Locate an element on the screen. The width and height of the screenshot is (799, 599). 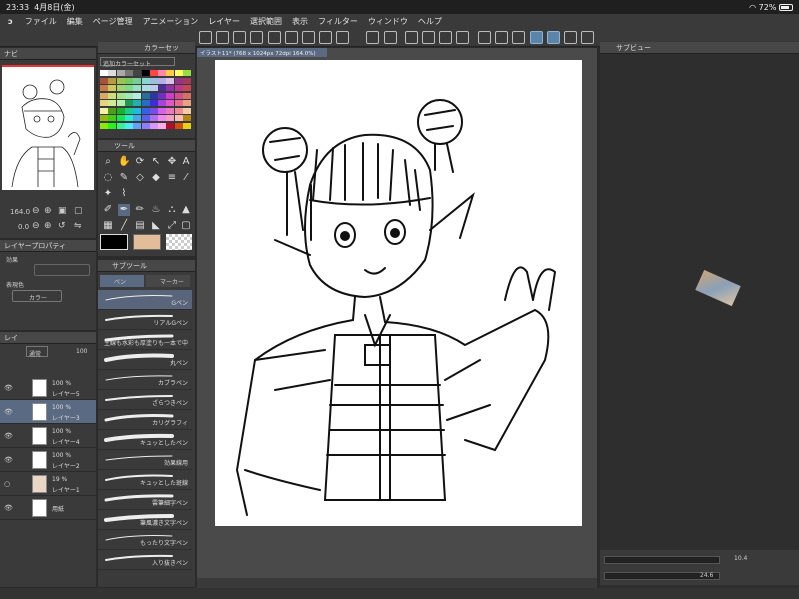
brush-item: 丸ペン is located at coordinates (145, 360).